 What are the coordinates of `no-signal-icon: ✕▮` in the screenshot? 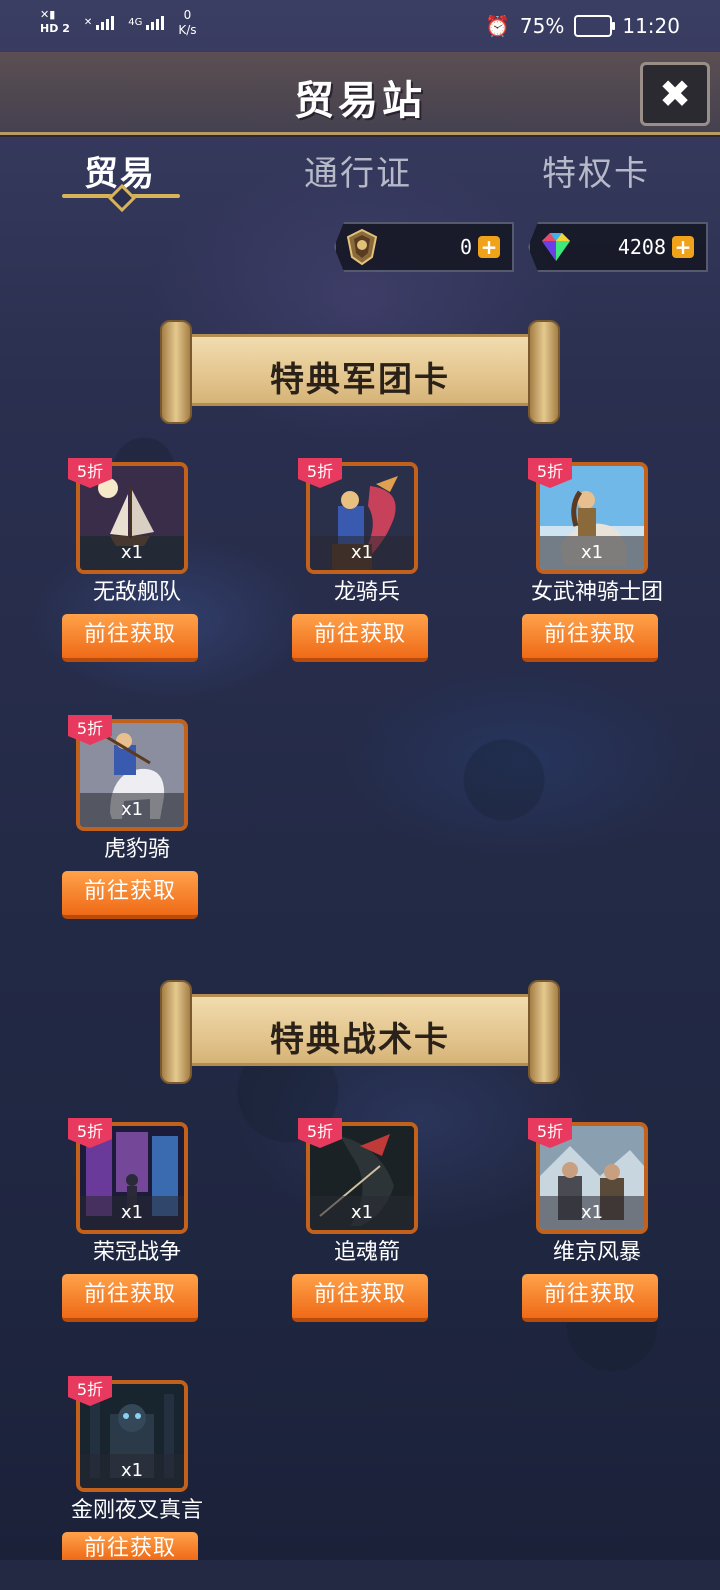 It's located at (48, 14).